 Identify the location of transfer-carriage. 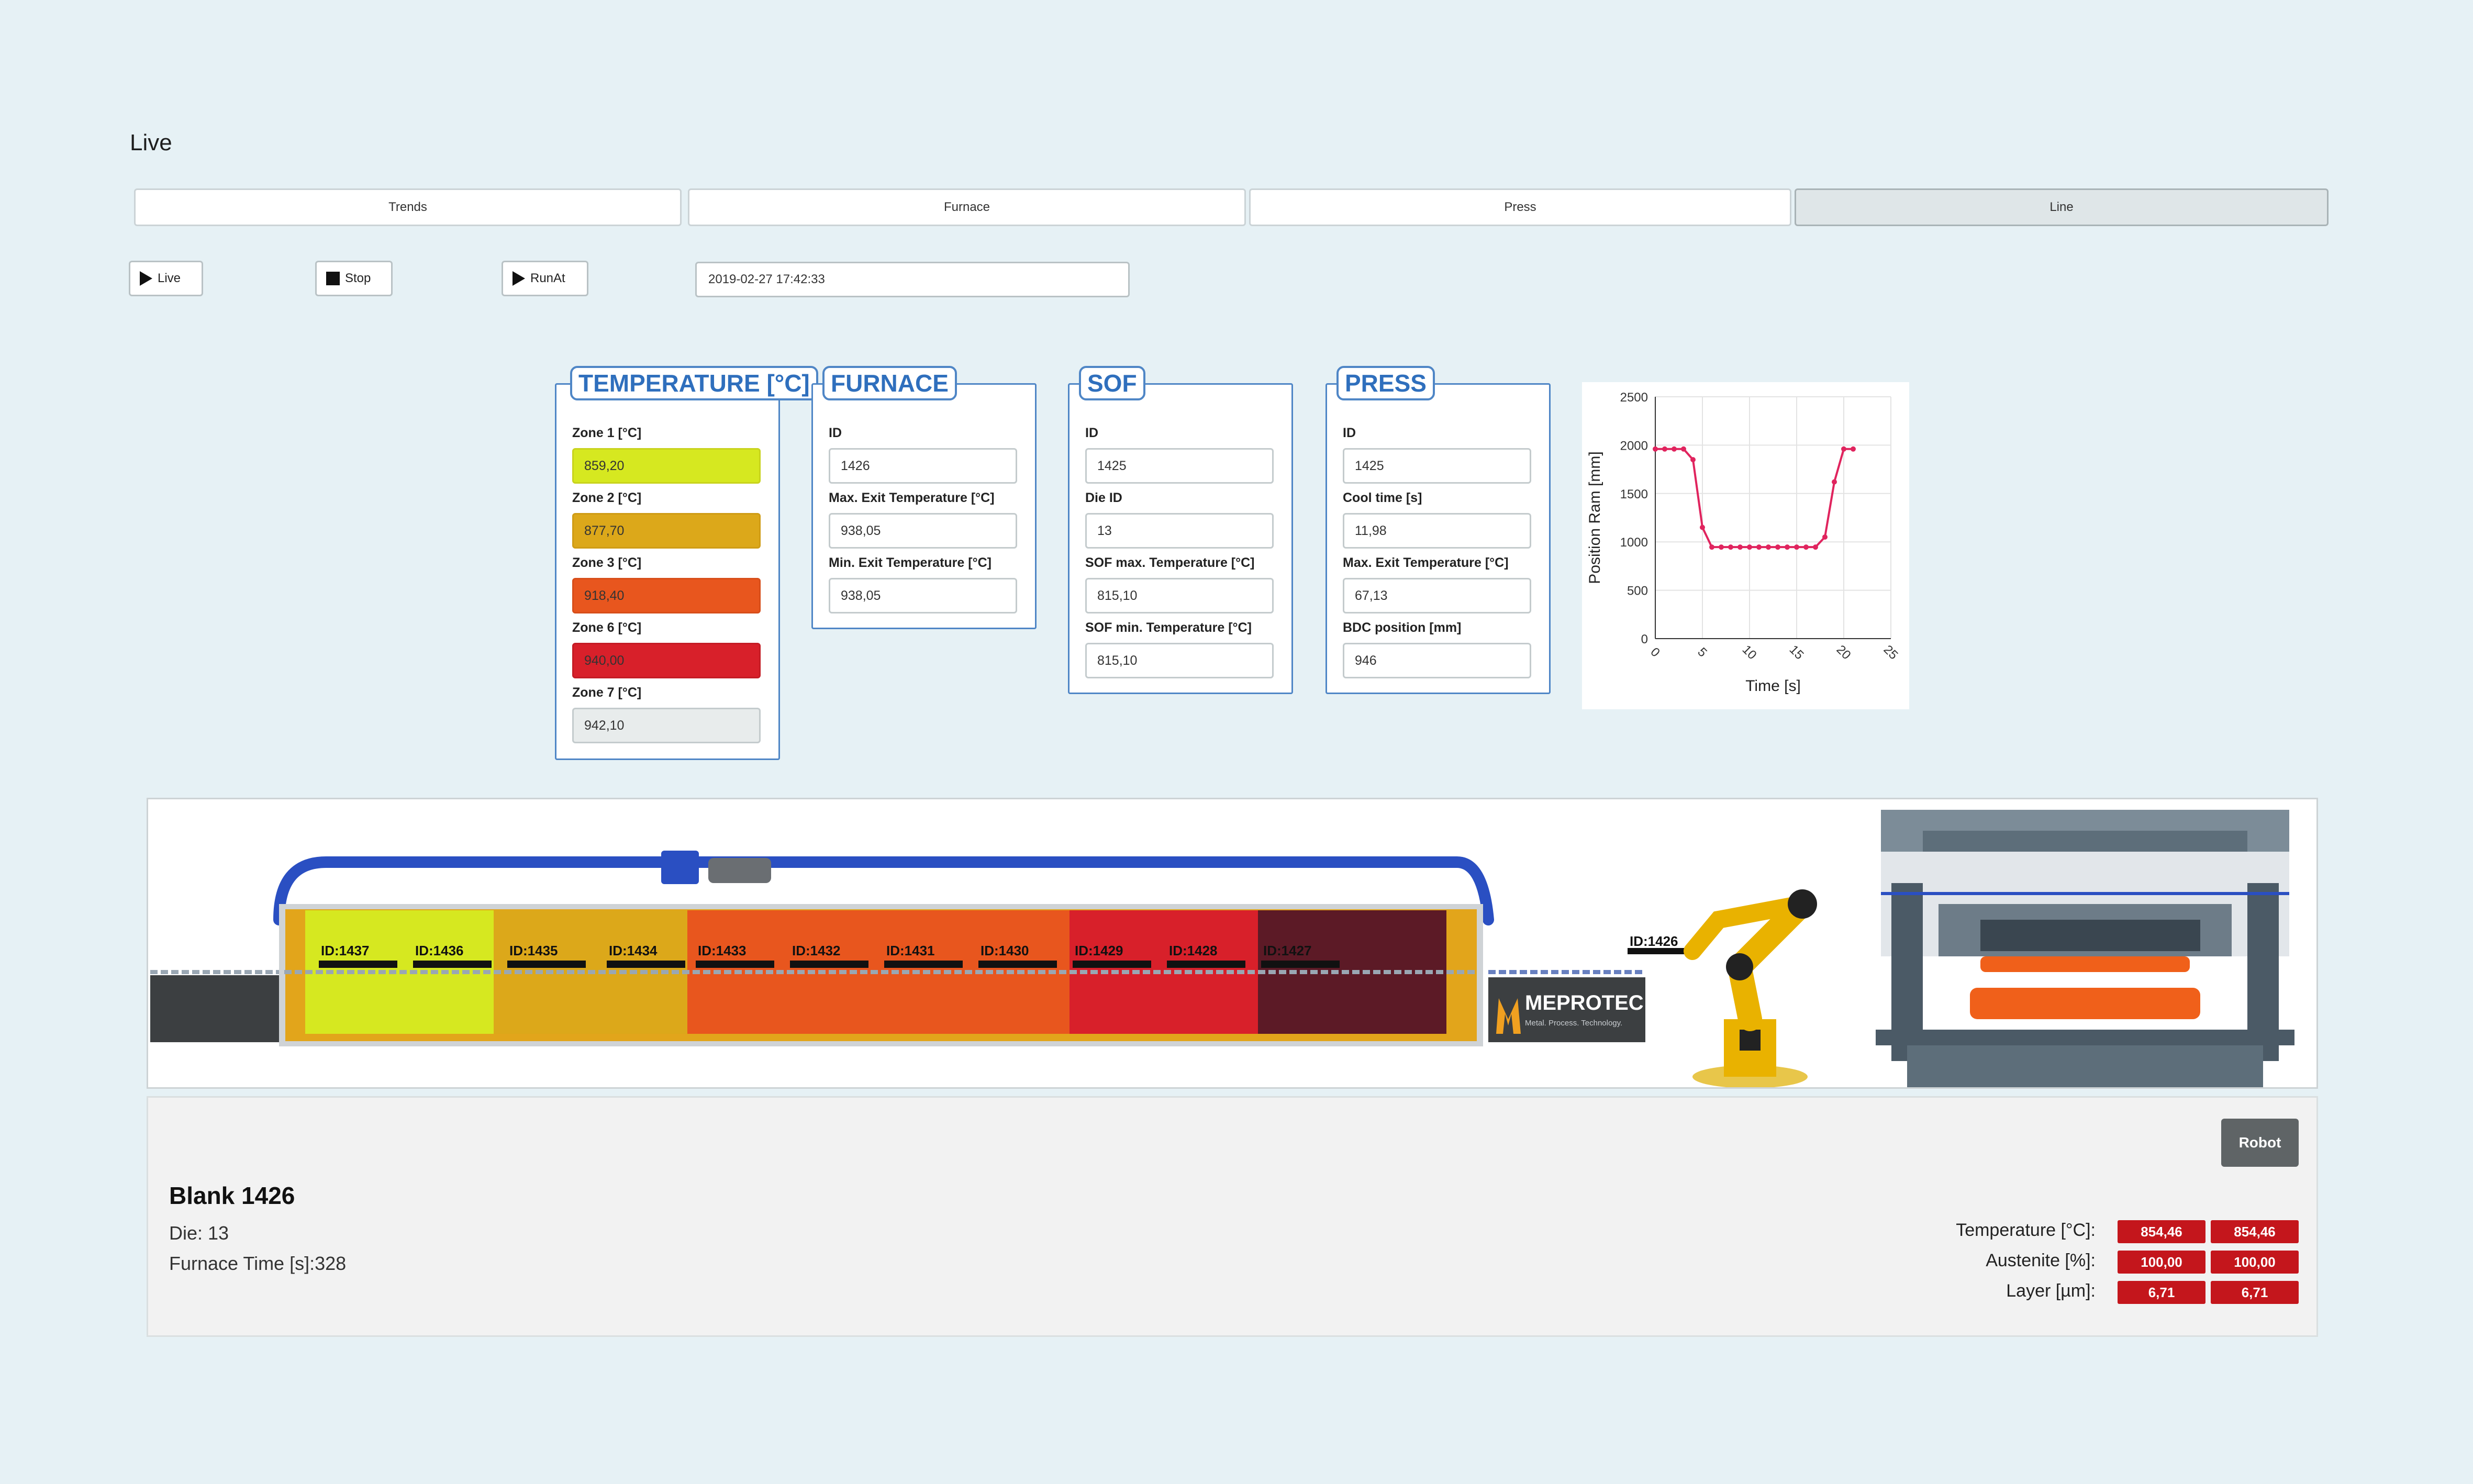
(680, 868).